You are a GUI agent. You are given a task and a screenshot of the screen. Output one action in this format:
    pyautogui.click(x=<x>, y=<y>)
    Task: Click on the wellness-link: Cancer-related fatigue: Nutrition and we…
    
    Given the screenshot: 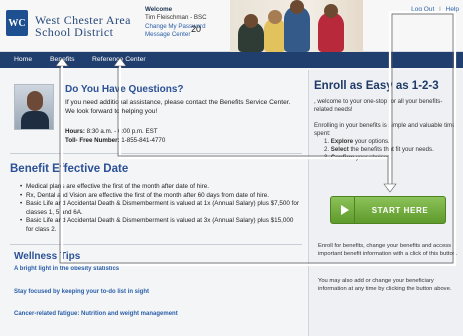 What is the action you would take?
    pyautogui.click(x=96, y=314)
    